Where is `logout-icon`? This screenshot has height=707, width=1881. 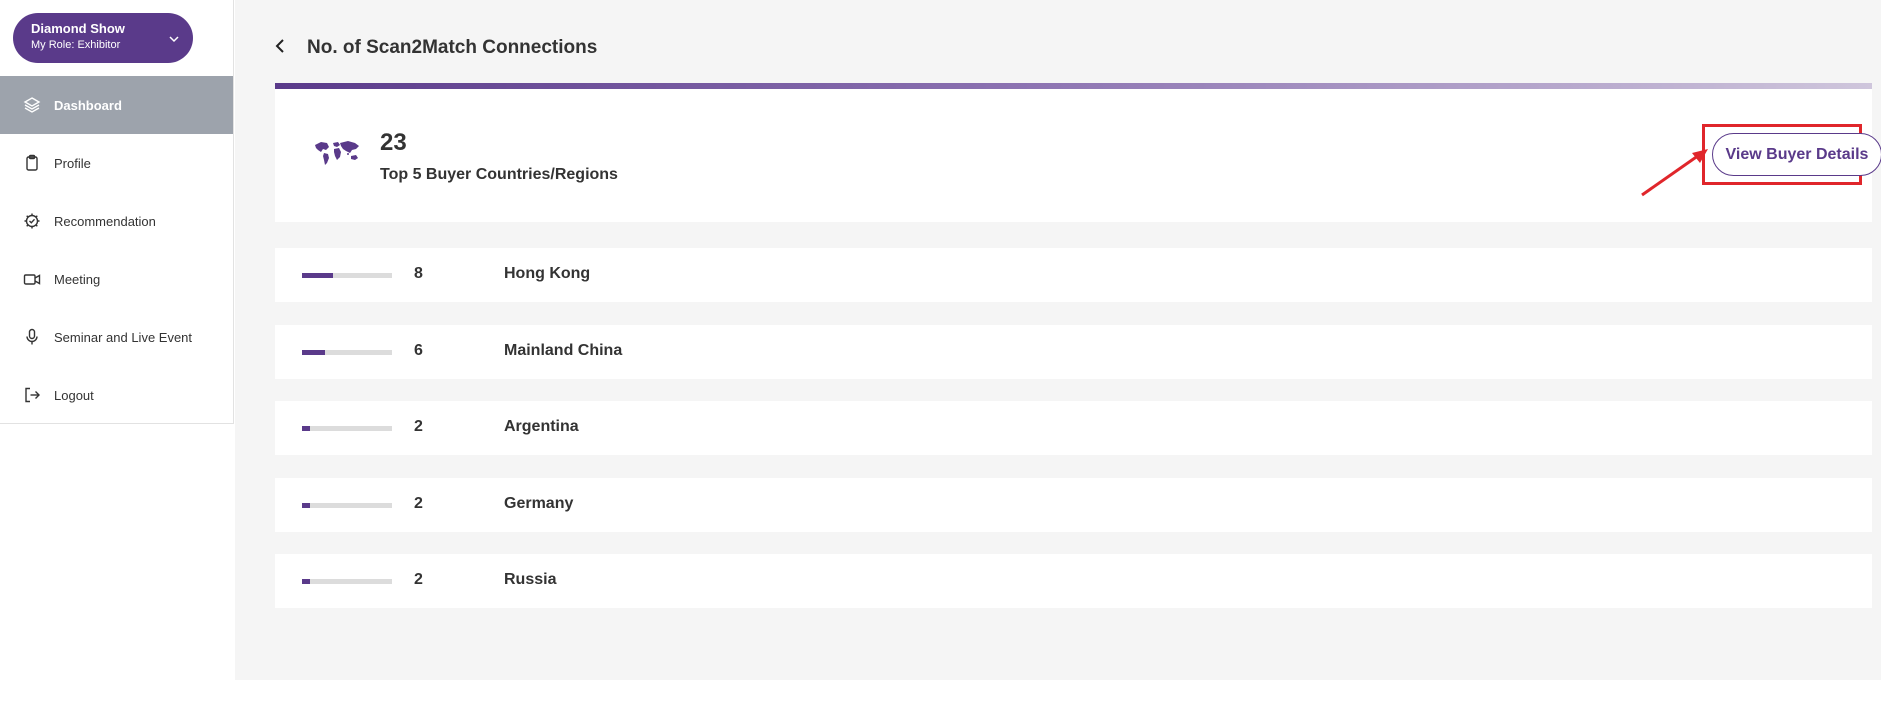
logout-icon is located at coordinates (32, 395).